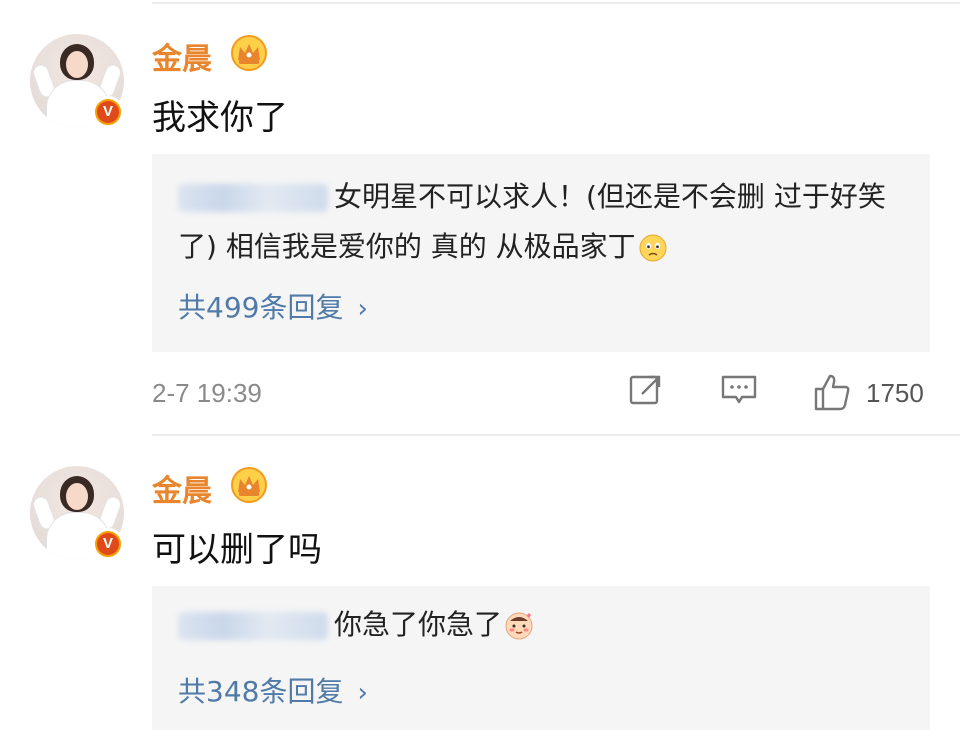 This screenshot has width=960, height=730. I want to click on view-replies-link: 共348条回复 ›, so click(273, 690).